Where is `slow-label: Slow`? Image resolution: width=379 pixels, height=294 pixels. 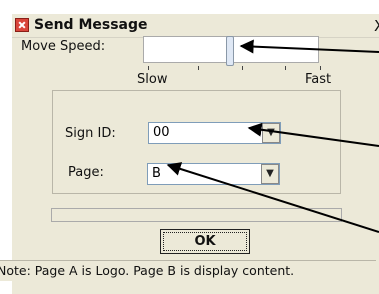
slow-label: Slow is located at coordinates (152, 79).